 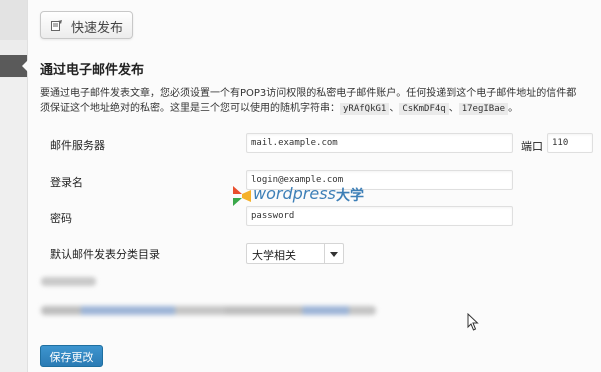 I want to click on chevron-down-icon, so click(x=334, y=254).